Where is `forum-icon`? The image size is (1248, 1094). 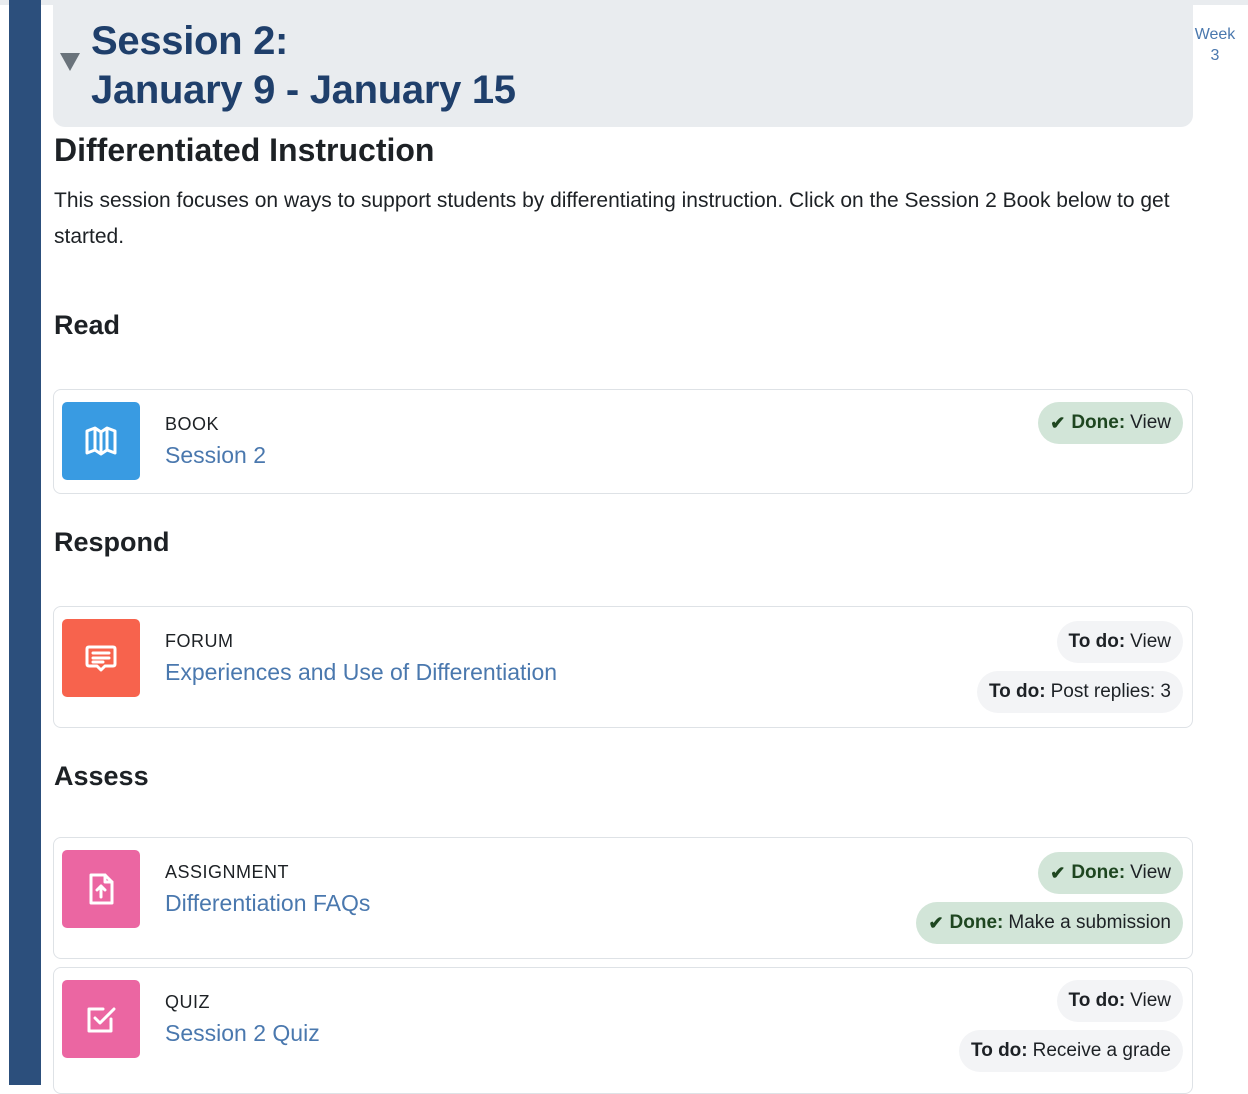 forum-icon is located at coordinates (101, 658).